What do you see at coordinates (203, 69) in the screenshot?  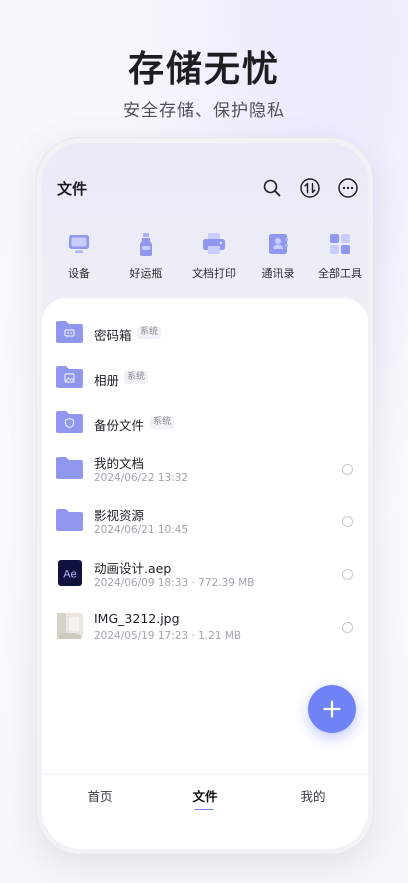 I see `promo-title: 存储无忧` at bounding box center [203, 69].